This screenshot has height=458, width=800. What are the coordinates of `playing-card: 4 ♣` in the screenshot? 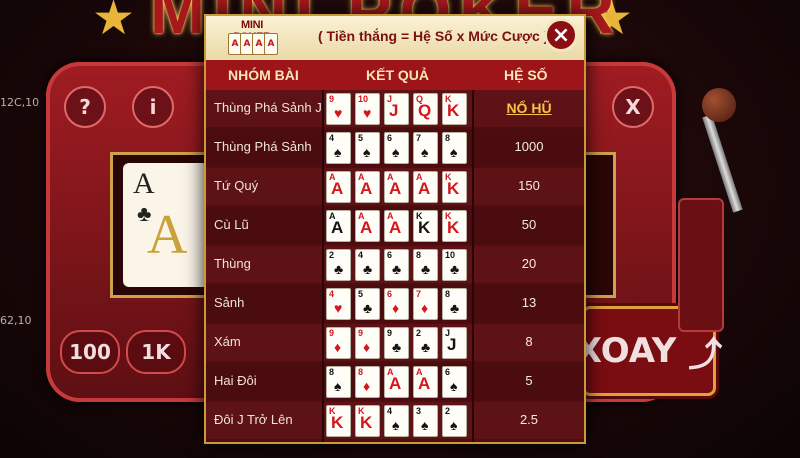 It's located at (367, 265).